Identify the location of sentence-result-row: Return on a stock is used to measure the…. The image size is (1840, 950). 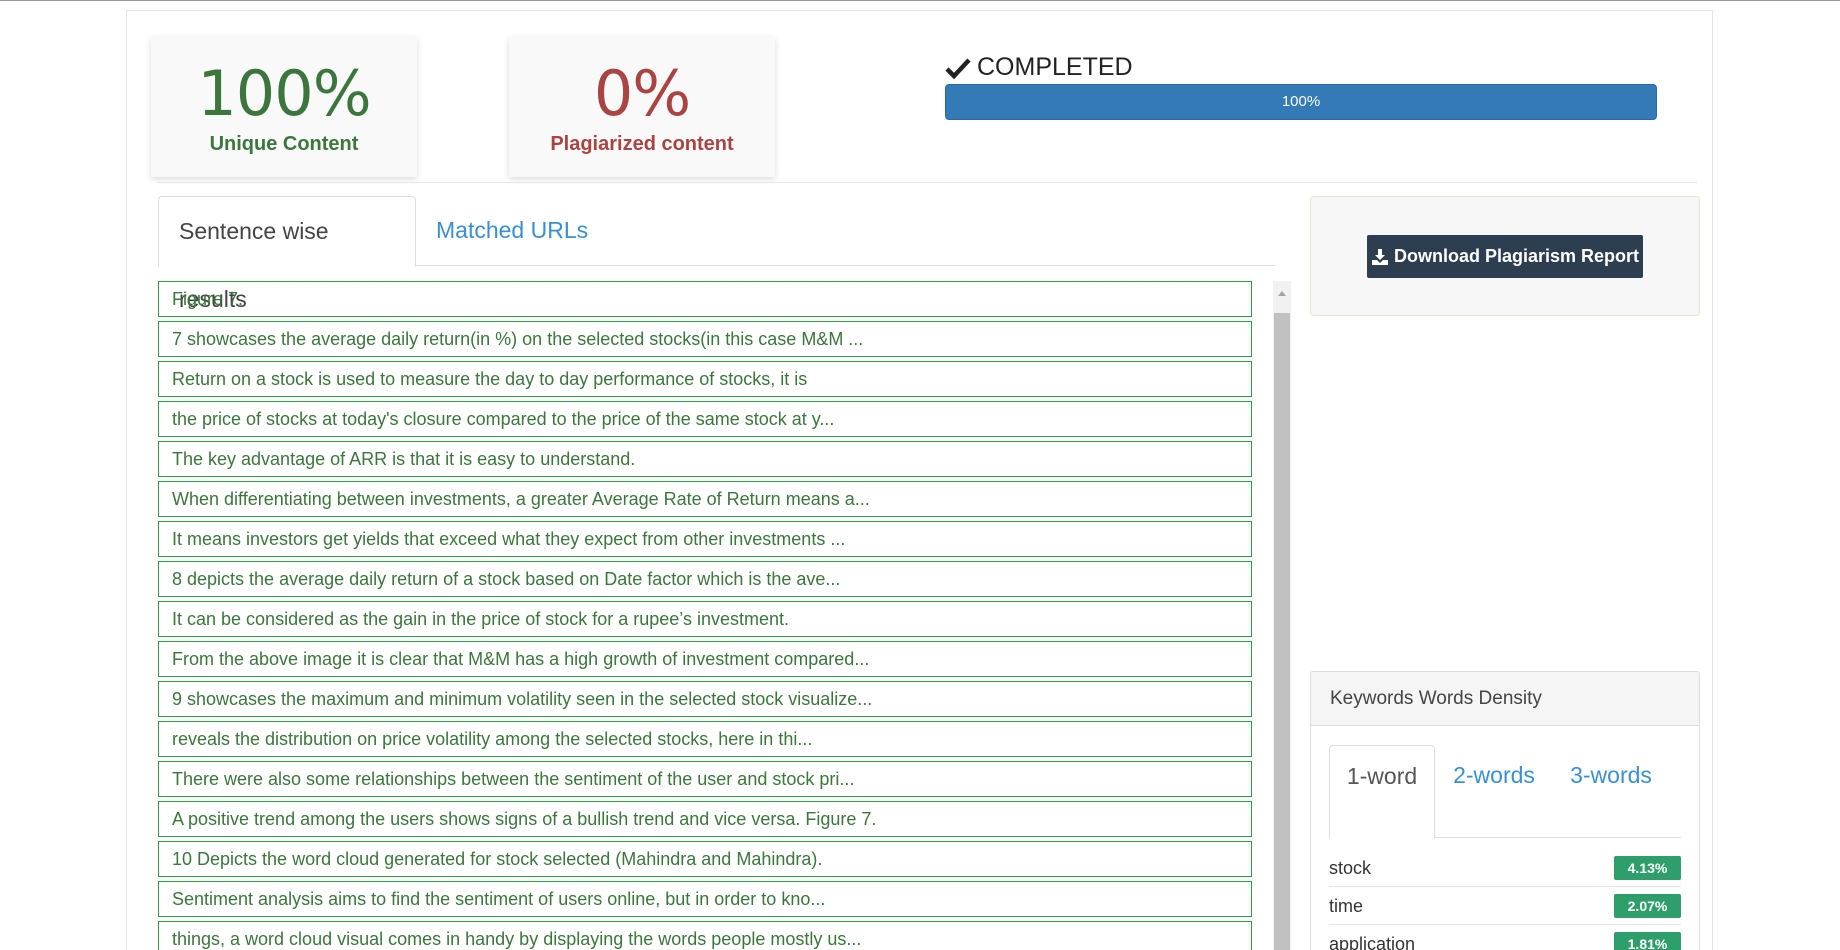
(705, 379).